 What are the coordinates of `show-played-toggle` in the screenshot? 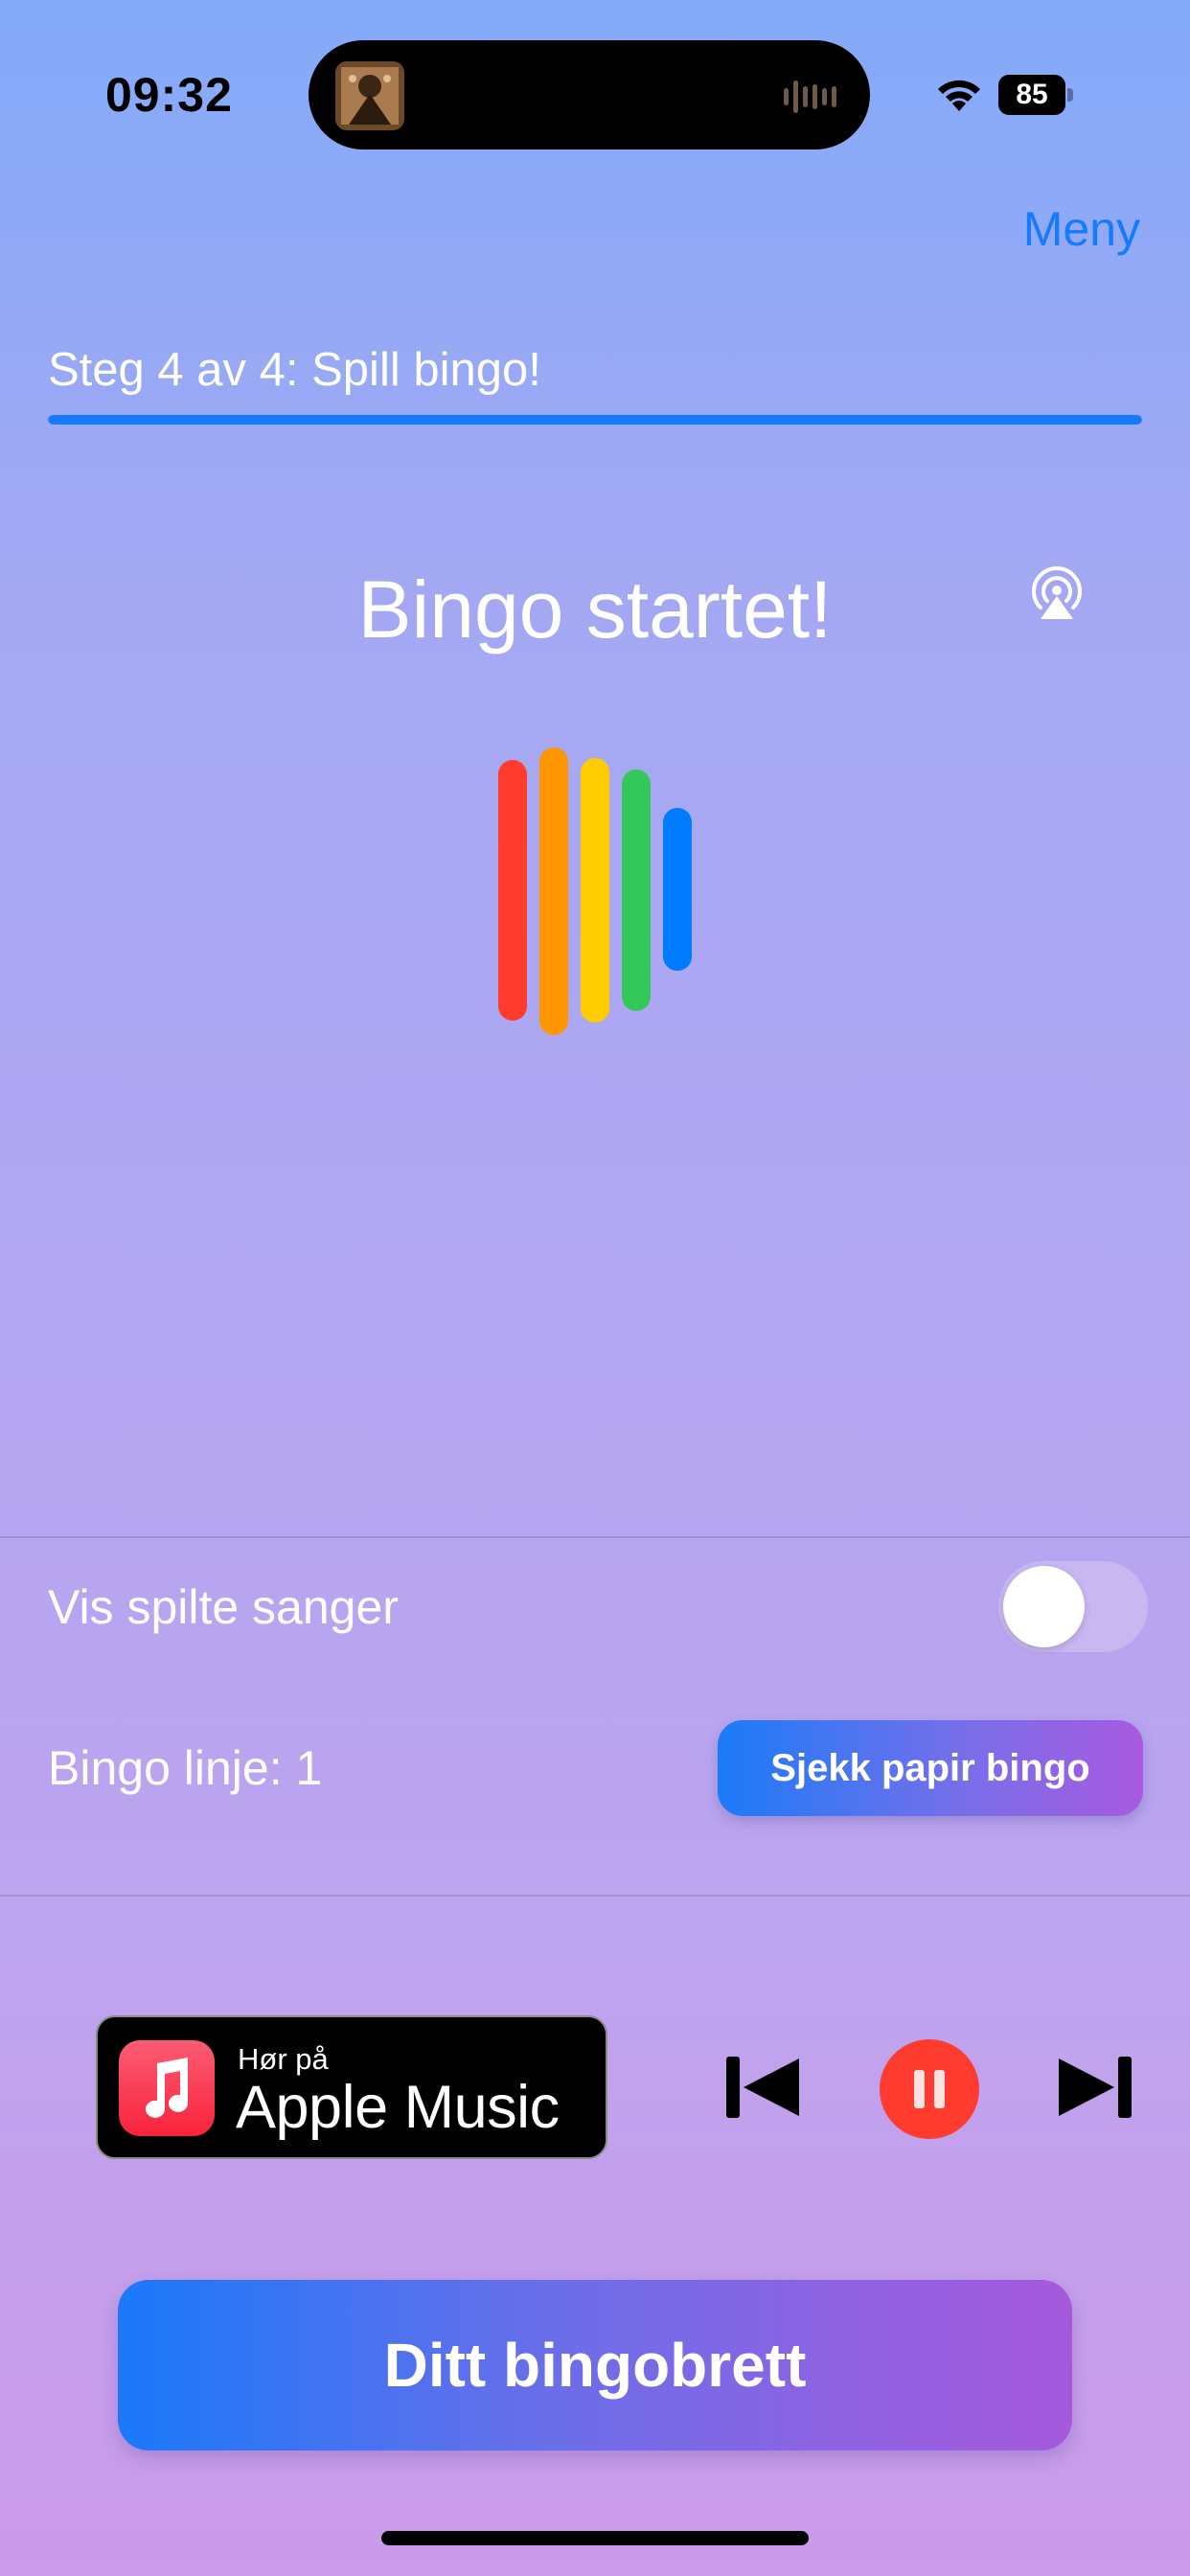 It's located at (1073, 1606).